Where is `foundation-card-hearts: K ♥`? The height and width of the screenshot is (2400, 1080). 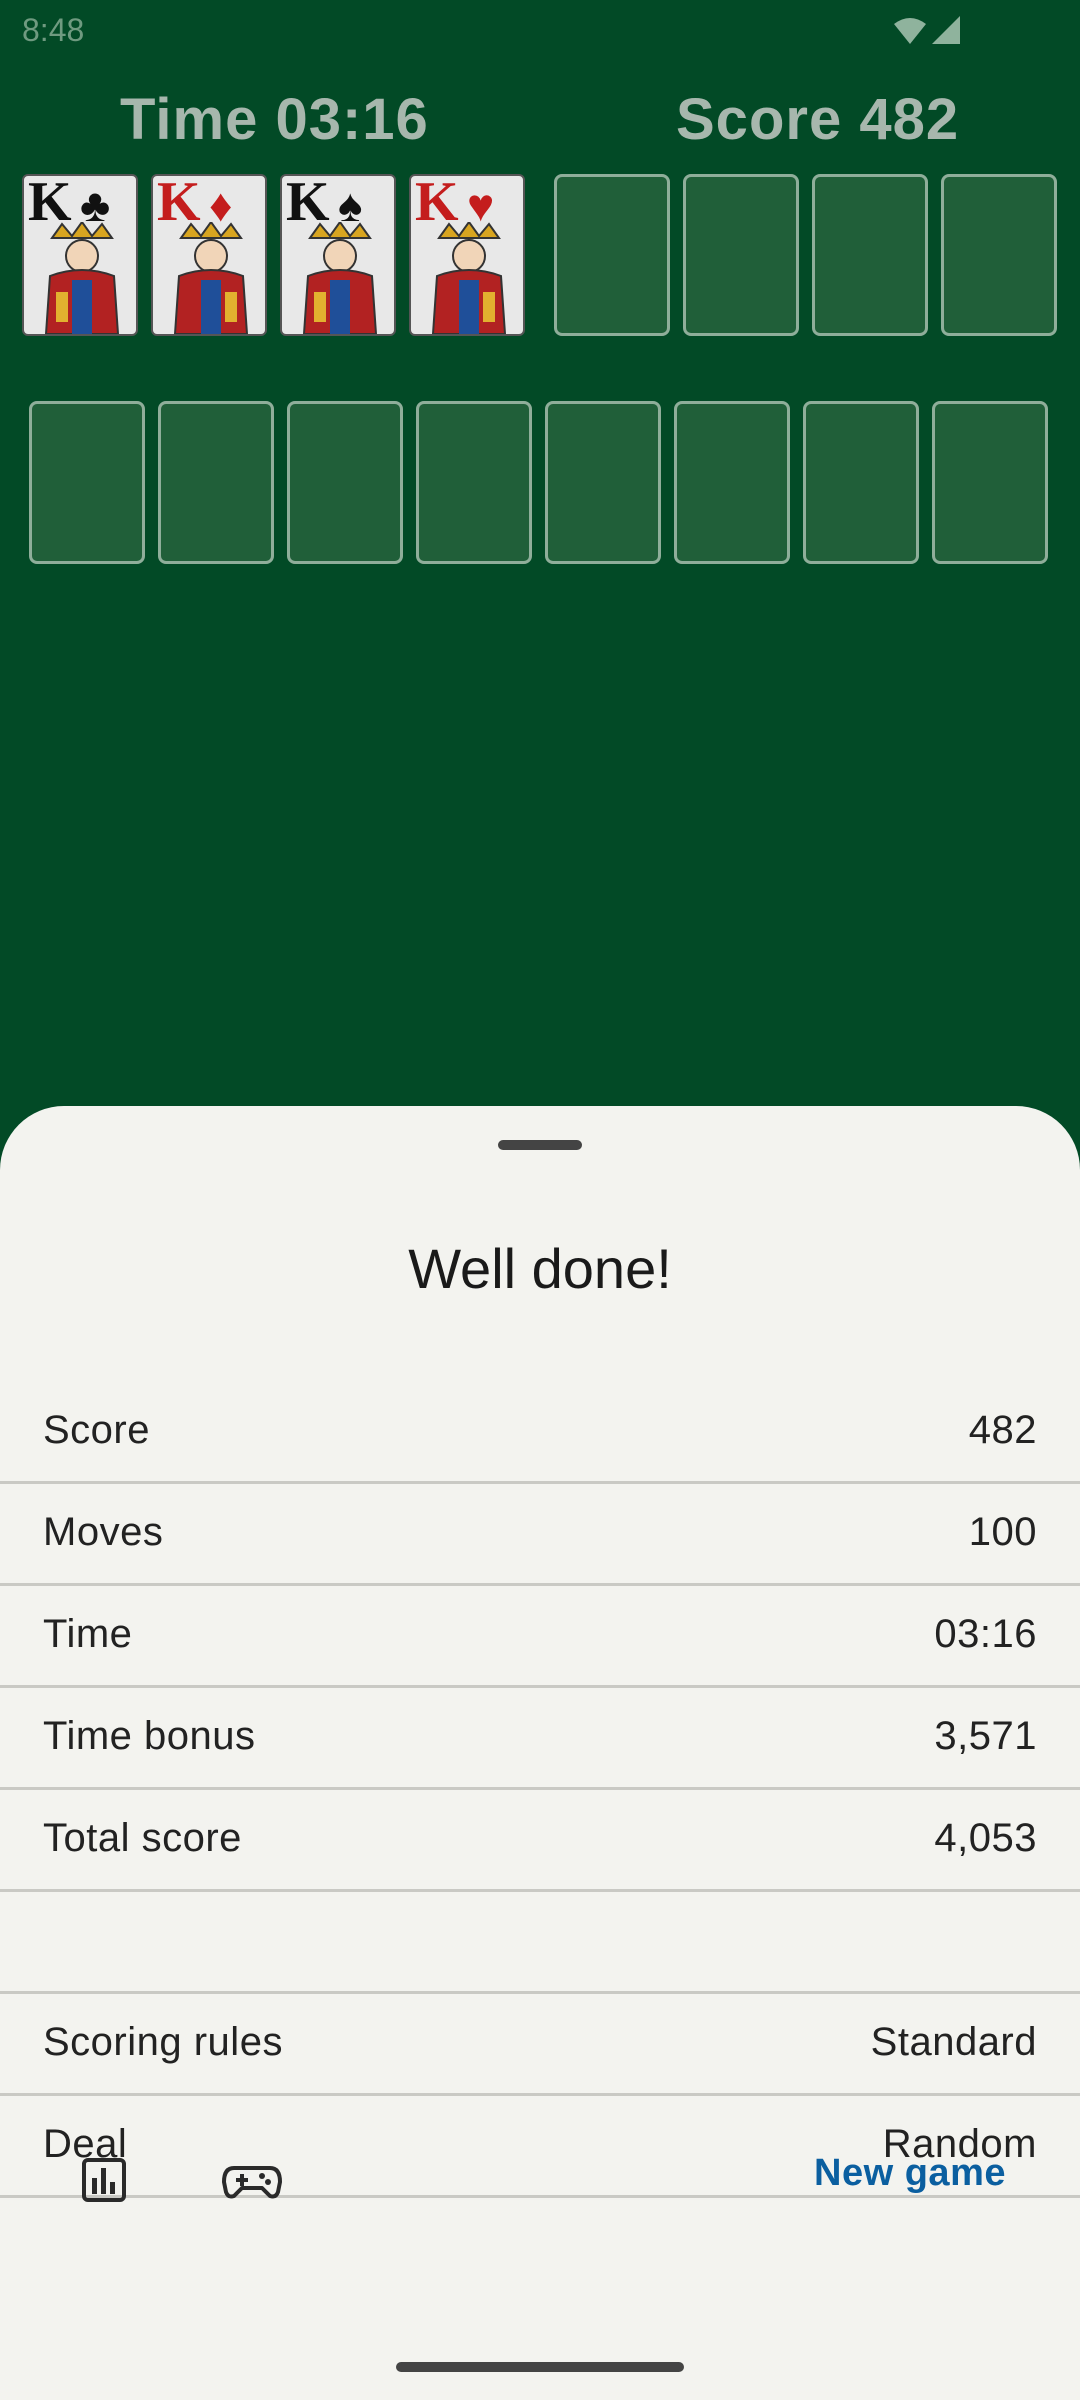
foundation-card-hearts: K ♥ is located at coordinates (467, 255).